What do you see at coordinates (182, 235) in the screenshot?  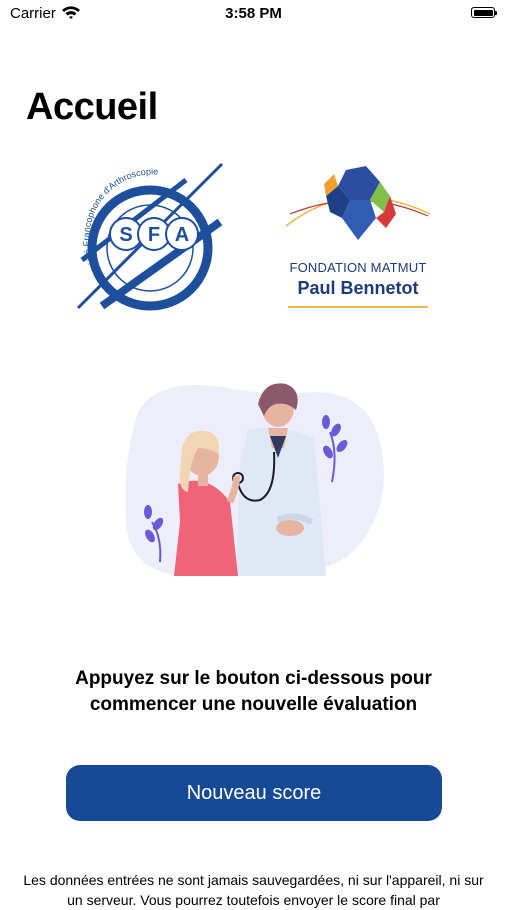 I see `sfa-letter-a: A` at bounding box center [182, 235].